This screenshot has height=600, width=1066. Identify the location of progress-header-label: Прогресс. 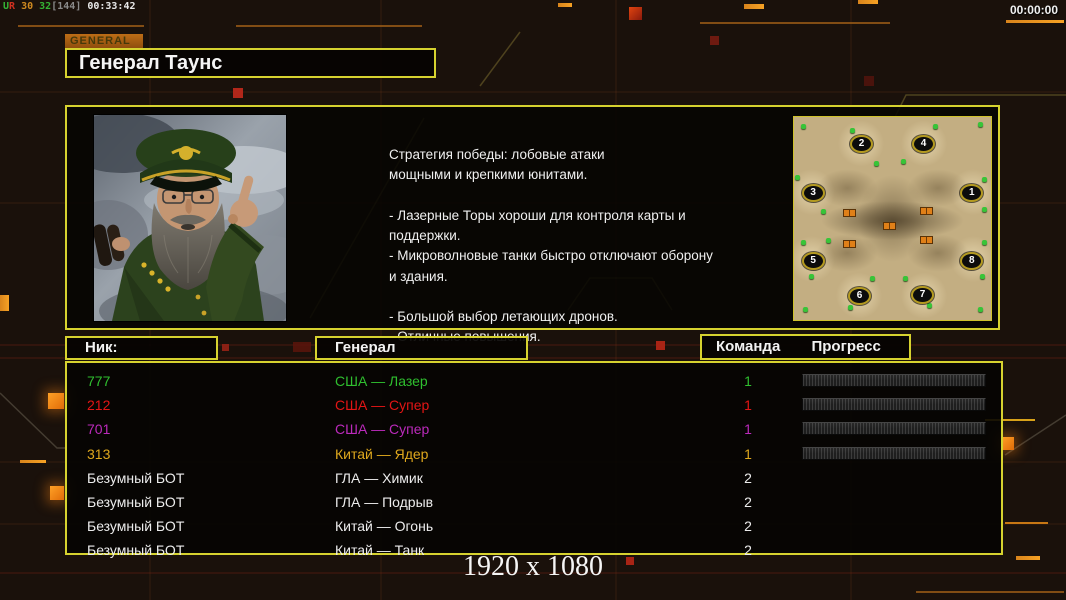
(846, 346).